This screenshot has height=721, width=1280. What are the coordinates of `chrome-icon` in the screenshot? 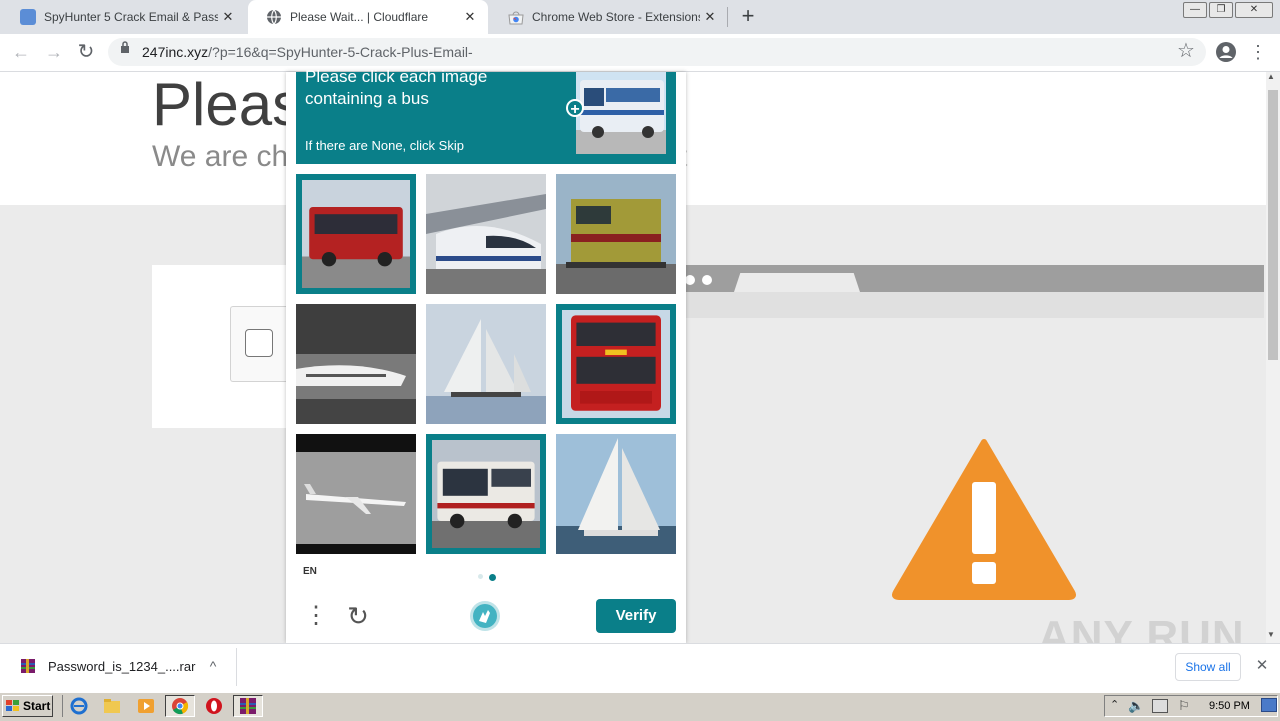 It's located at (180, 706).